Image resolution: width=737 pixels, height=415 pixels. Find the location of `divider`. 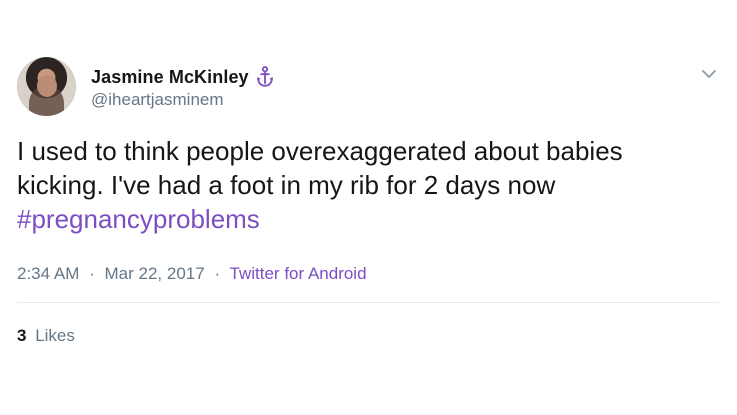

divider is located at coordinates (368, 302).